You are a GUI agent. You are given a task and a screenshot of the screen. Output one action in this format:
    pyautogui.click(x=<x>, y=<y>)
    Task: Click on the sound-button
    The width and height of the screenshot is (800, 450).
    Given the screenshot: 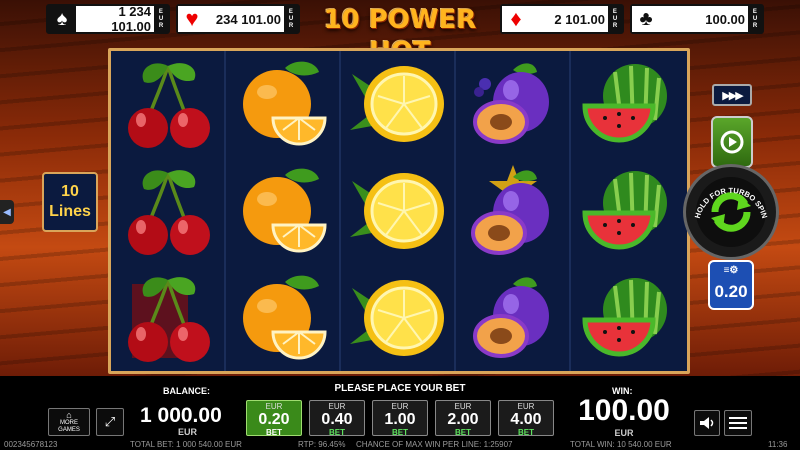 What is the action you would take?
    pyautogui.click(x=707, y=423)
    